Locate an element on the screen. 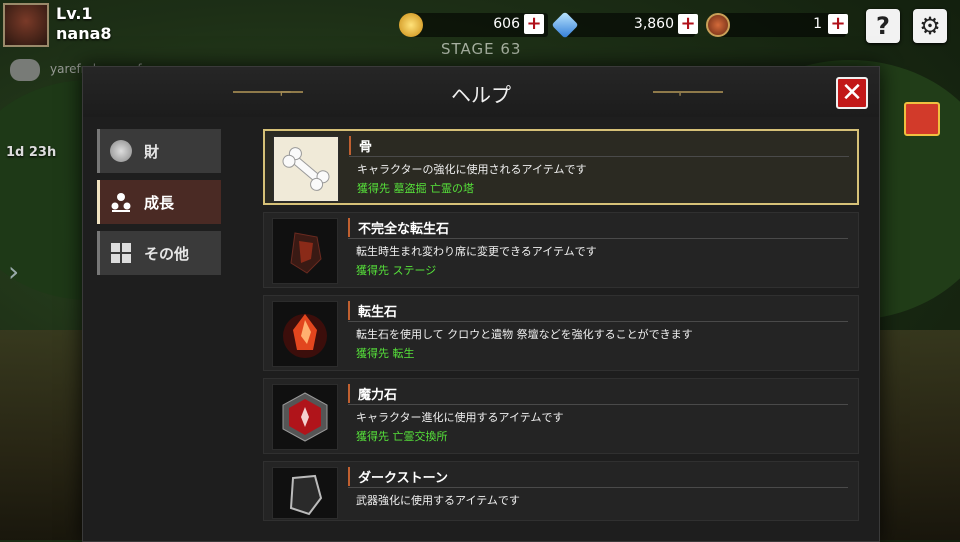  player-avatar is located at coordinates (26, 25).